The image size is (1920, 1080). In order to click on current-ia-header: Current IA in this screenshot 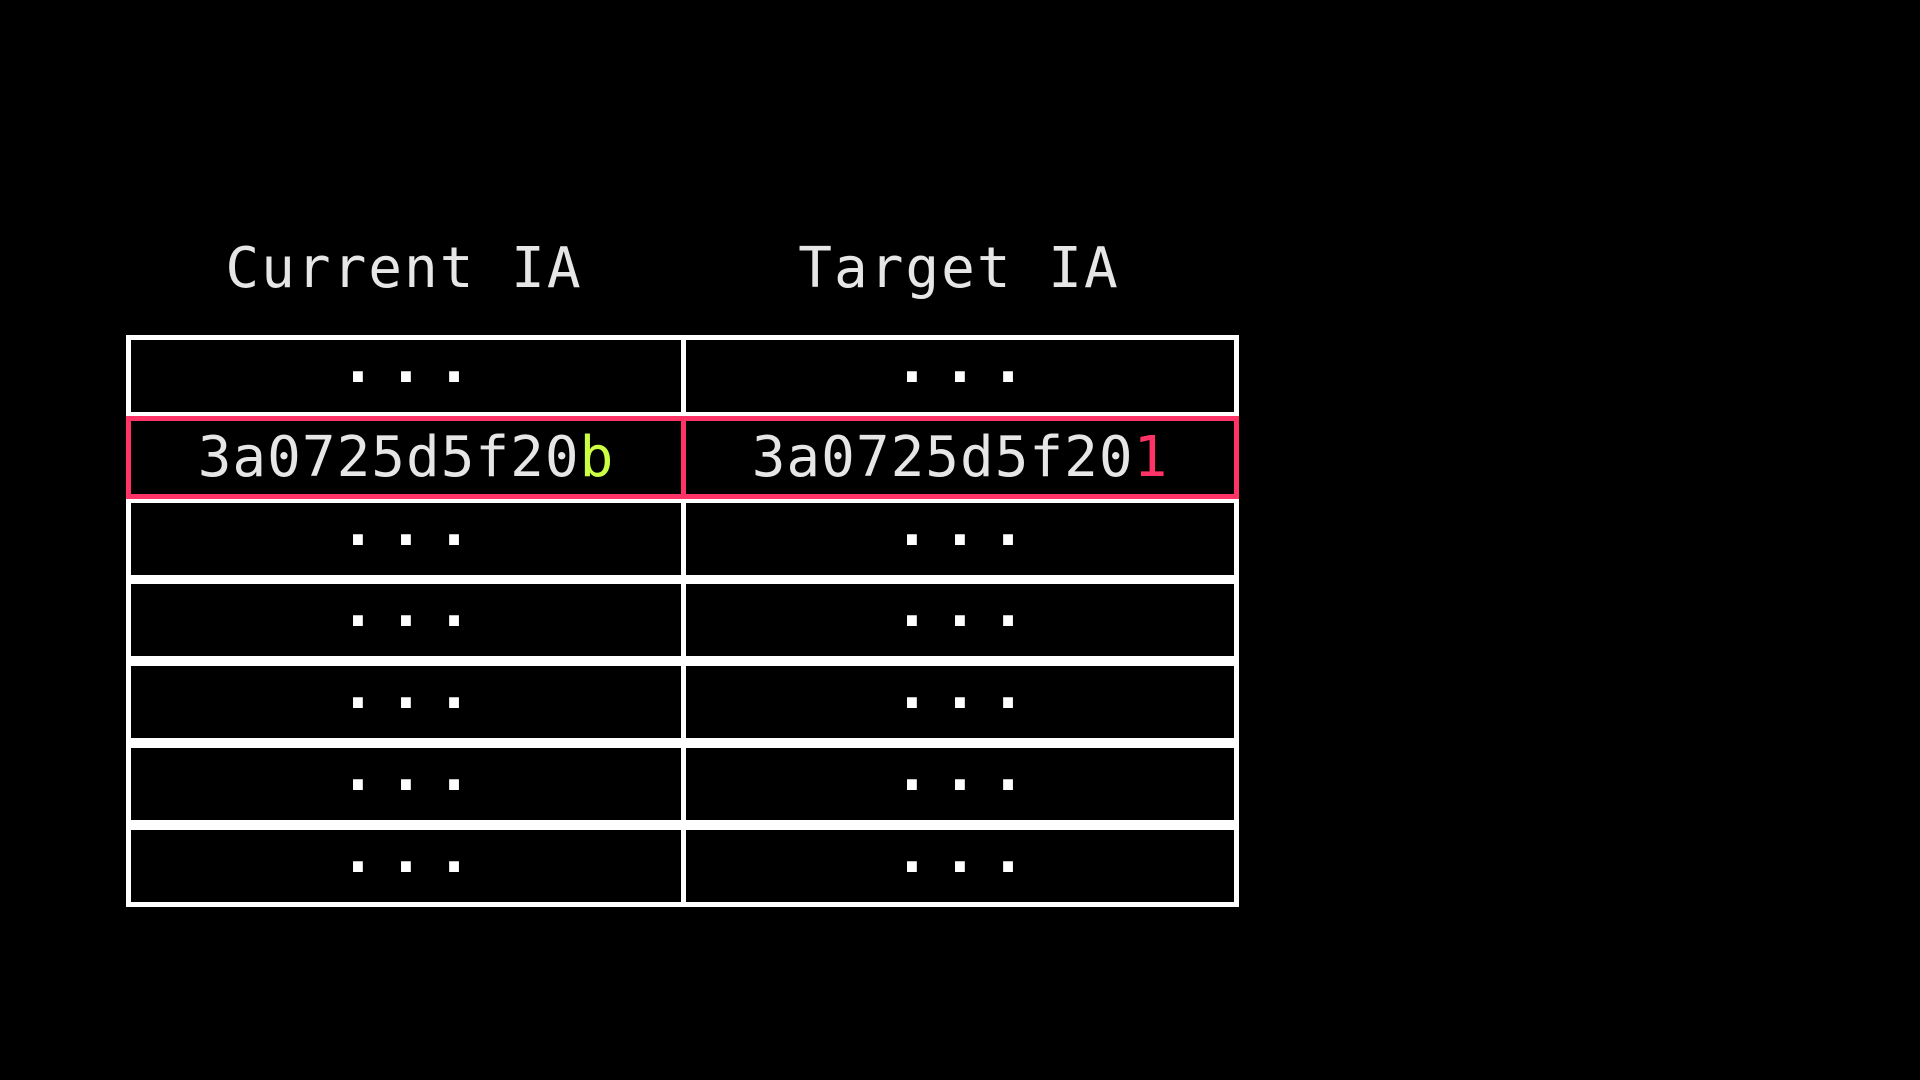, I will do `click(404, 268)`.